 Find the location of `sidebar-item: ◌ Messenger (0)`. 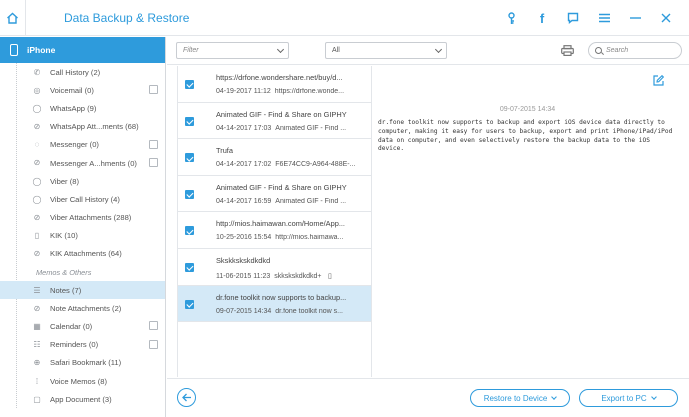

sidebar-item: ◌ Messenger (0) is located at coordinates (82, 145).